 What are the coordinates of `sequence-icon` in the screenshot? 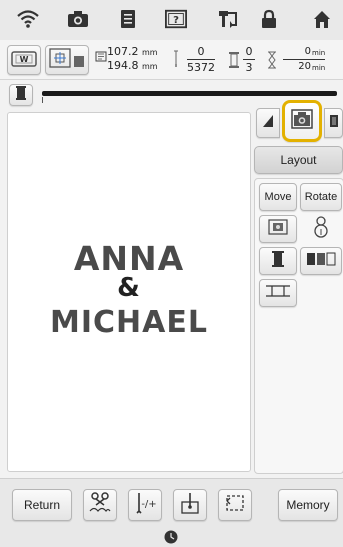 It's located at (321, 229).